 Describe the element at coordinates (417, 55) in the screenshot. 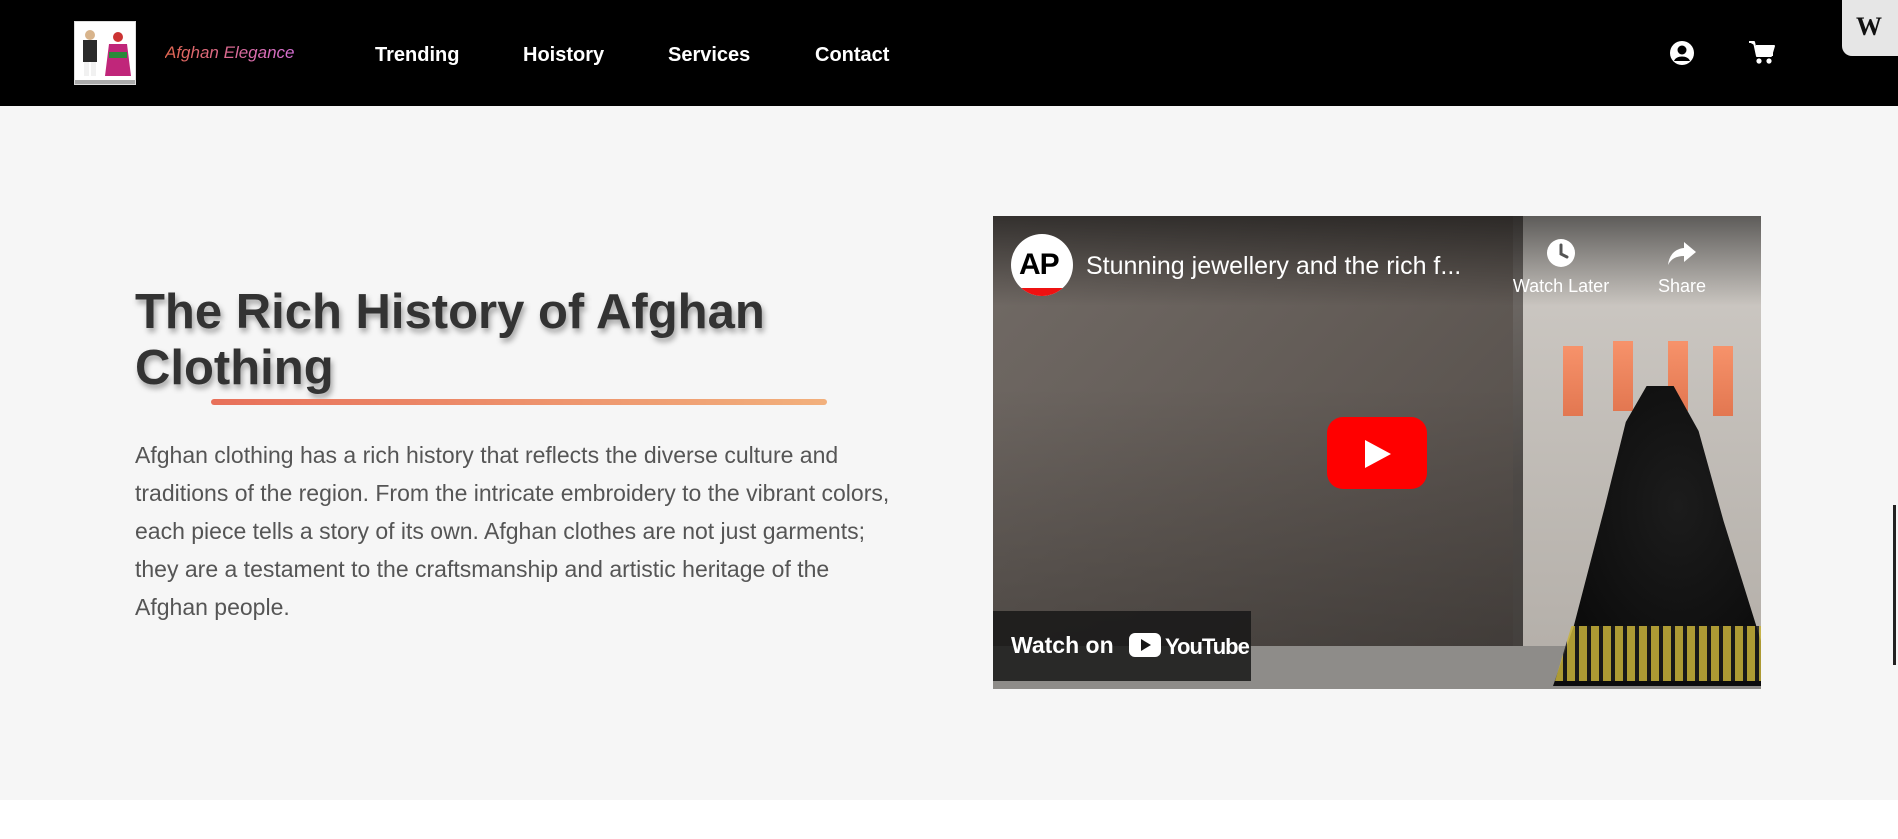

I see `nav-link-trending: Trending` at that location.